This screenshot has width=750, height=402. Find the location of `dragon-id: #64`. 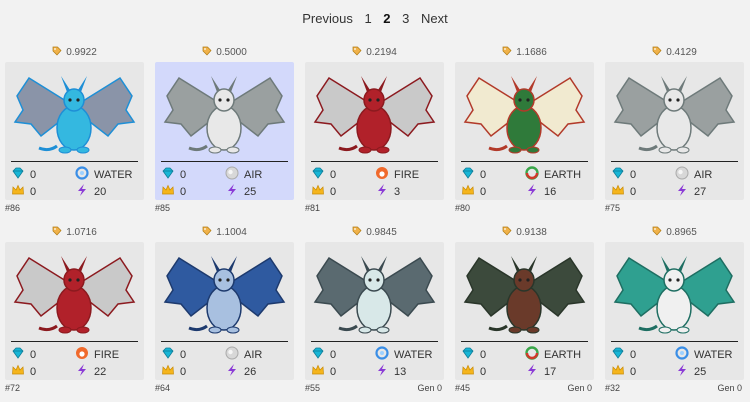

dragon-id: #64 is located at coordinates (163, 388).